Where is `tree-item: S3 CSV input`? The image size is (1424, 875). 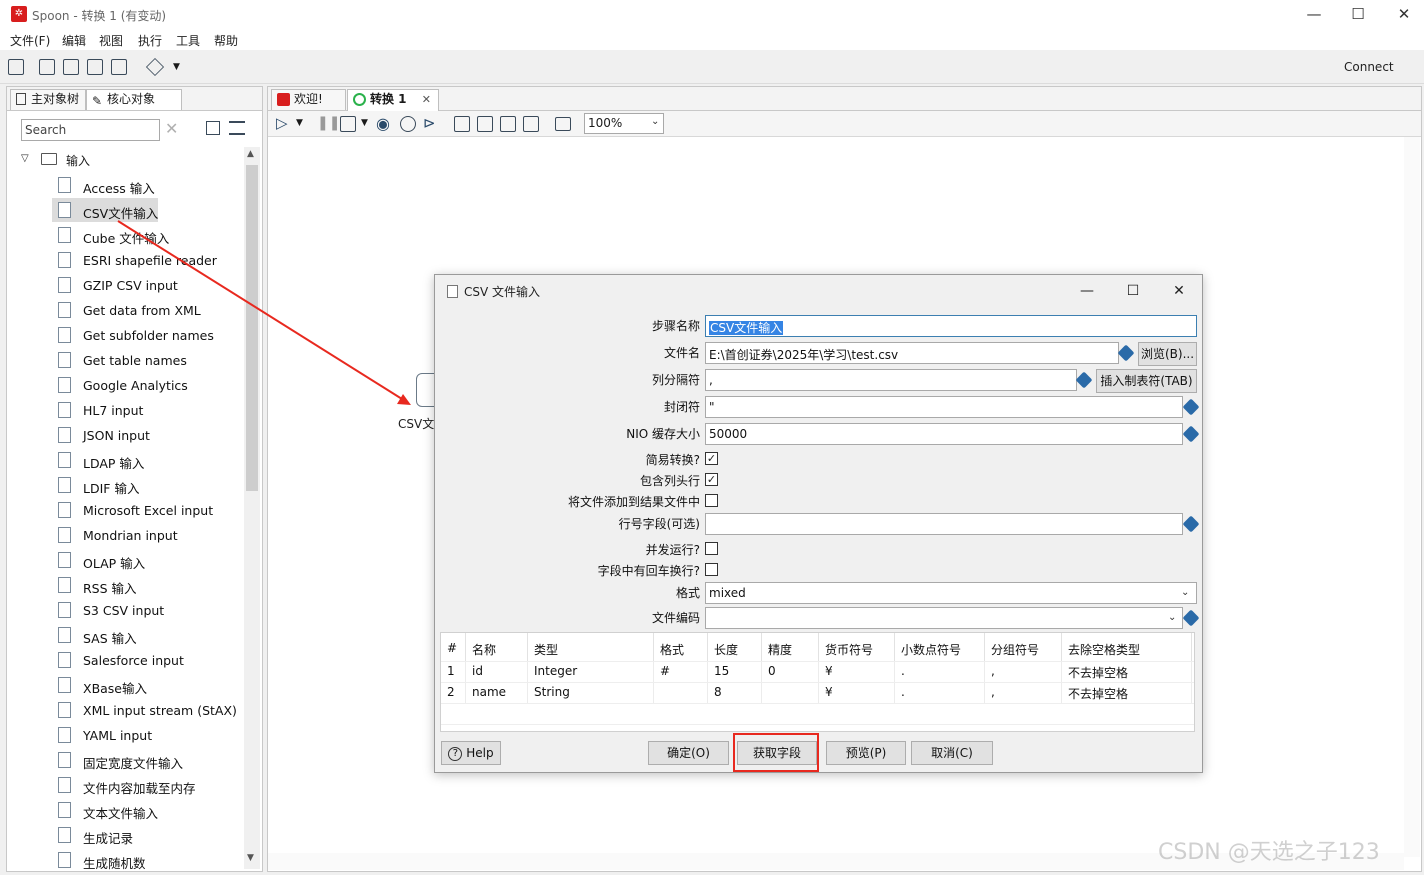 tree-item: S3 CSV input is located at coordinates (149, 610).